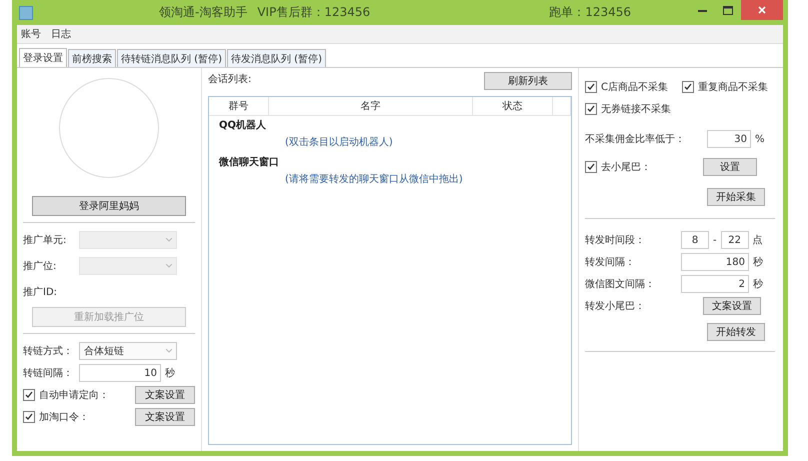 This screenshot has width=808, height=461. I want to click on header-filler, so click(562, 106).